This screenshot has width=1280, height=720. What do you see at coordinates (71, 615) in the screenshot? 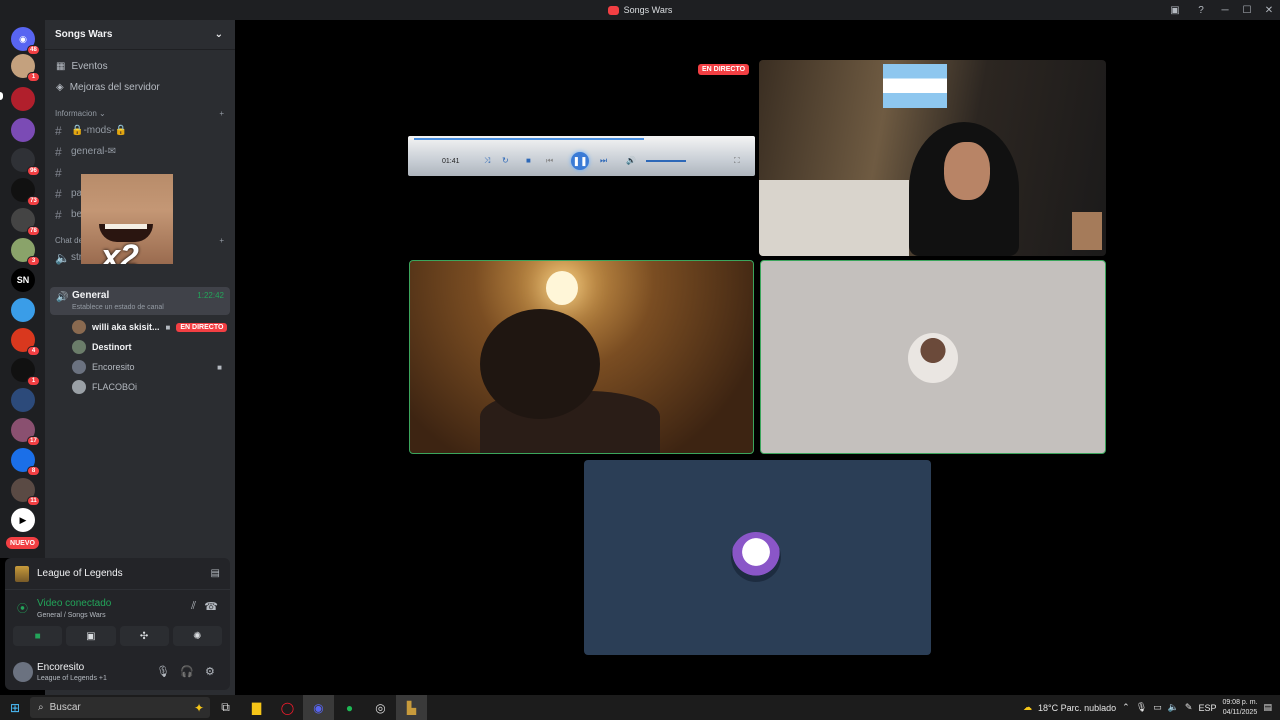
I see `connection-location: General / Songs Wars` at bounding box center [71, 615].